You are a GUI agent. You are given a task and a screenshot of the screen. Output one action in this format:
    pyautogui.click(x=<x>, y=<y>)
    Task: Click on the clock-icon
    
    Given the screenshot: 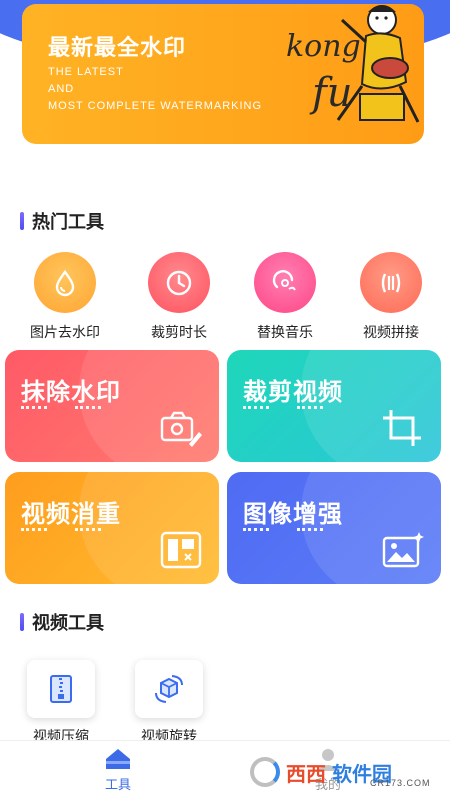 What is the action you would take?
    pyautogui.click(x=179, y=282)
    